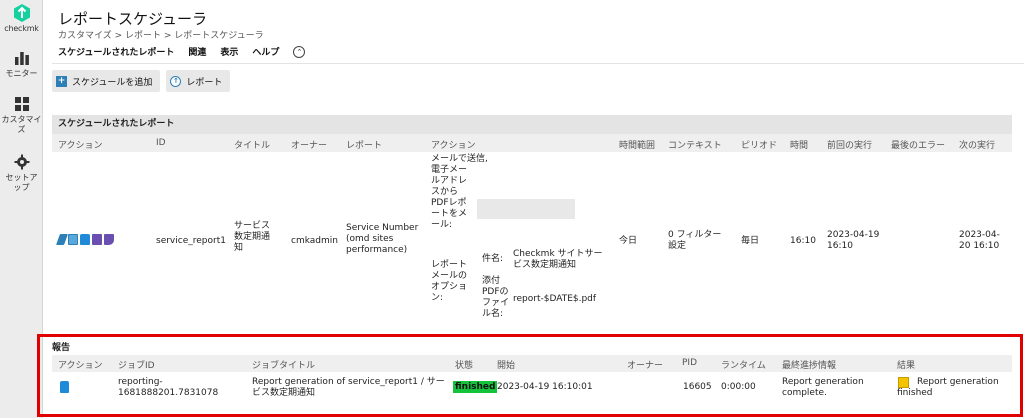 This screenshot has height=418, width=1024. What do you see at coordinates (229, 51) in the screenshot?
I see `menu-display: 表示` at bounding box center [229, 51].